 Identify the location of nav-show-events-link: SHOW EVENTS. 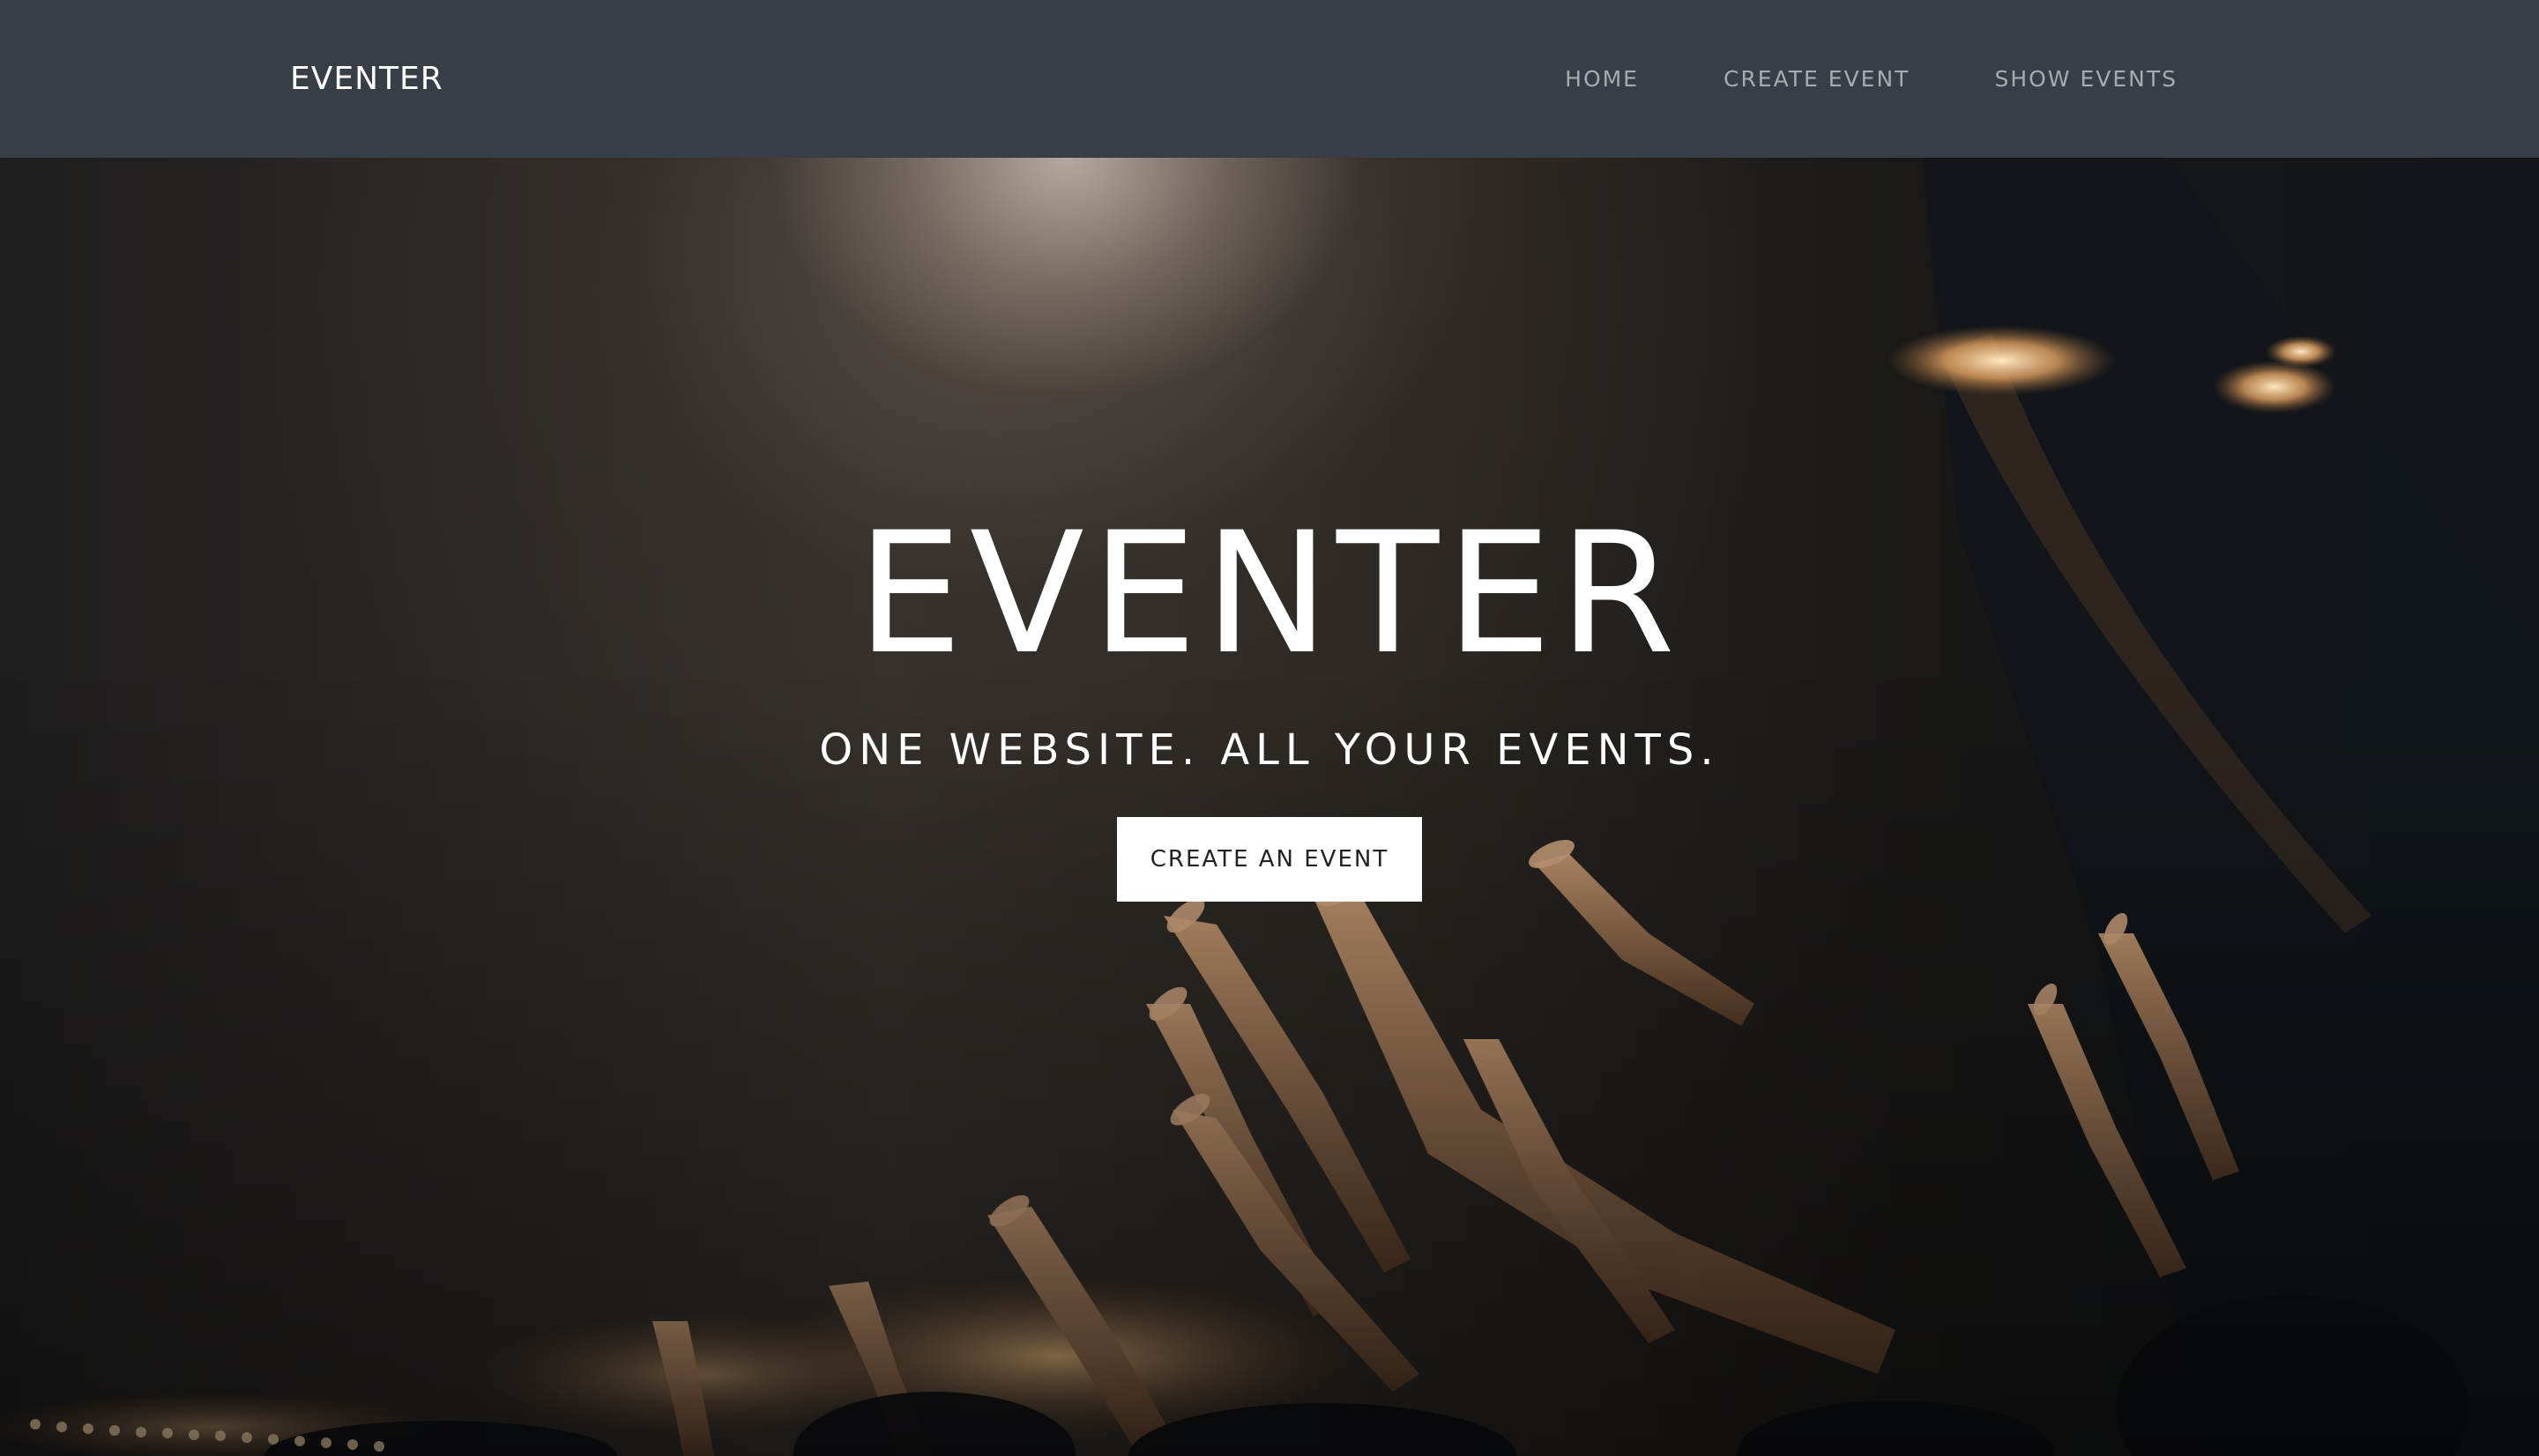
(2086, 79).